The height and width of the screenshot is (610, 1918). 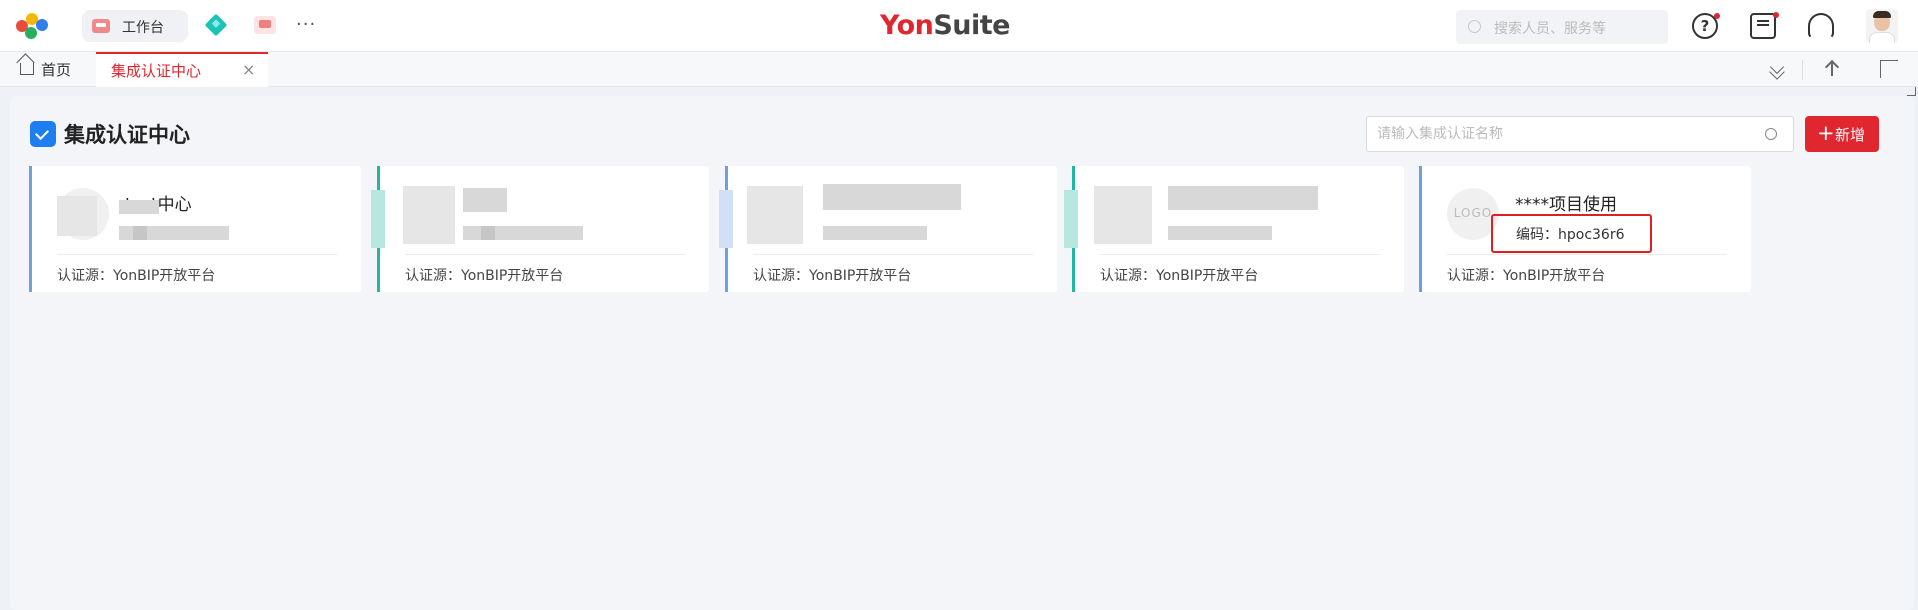 What do you see at coordinates (959, 69) in the screenshot?
I see `tab-bar: 首页 集成认证中心 ×` at bounding box center [959, 69].